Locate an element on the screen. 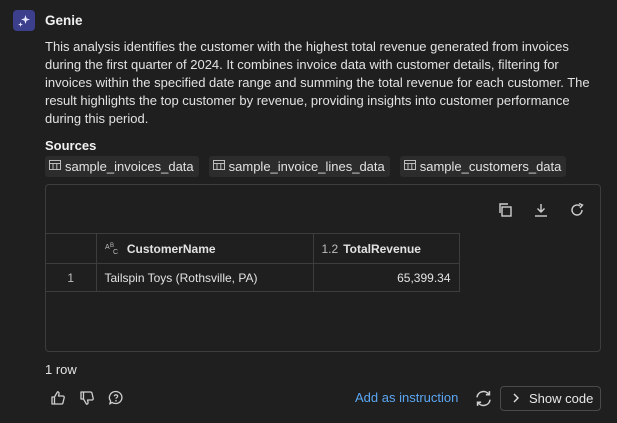 The image size is (617, 423). svg-text: C is located at coordinates (115, 252).